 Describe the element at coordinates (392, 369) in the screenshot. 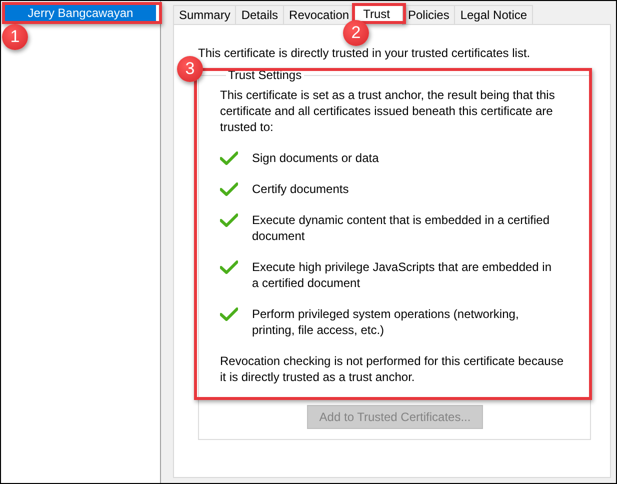

I see `revocation-note: Revocation checking is not performed for this certificate because it is directly trusted as a trust anchor.` at that location.